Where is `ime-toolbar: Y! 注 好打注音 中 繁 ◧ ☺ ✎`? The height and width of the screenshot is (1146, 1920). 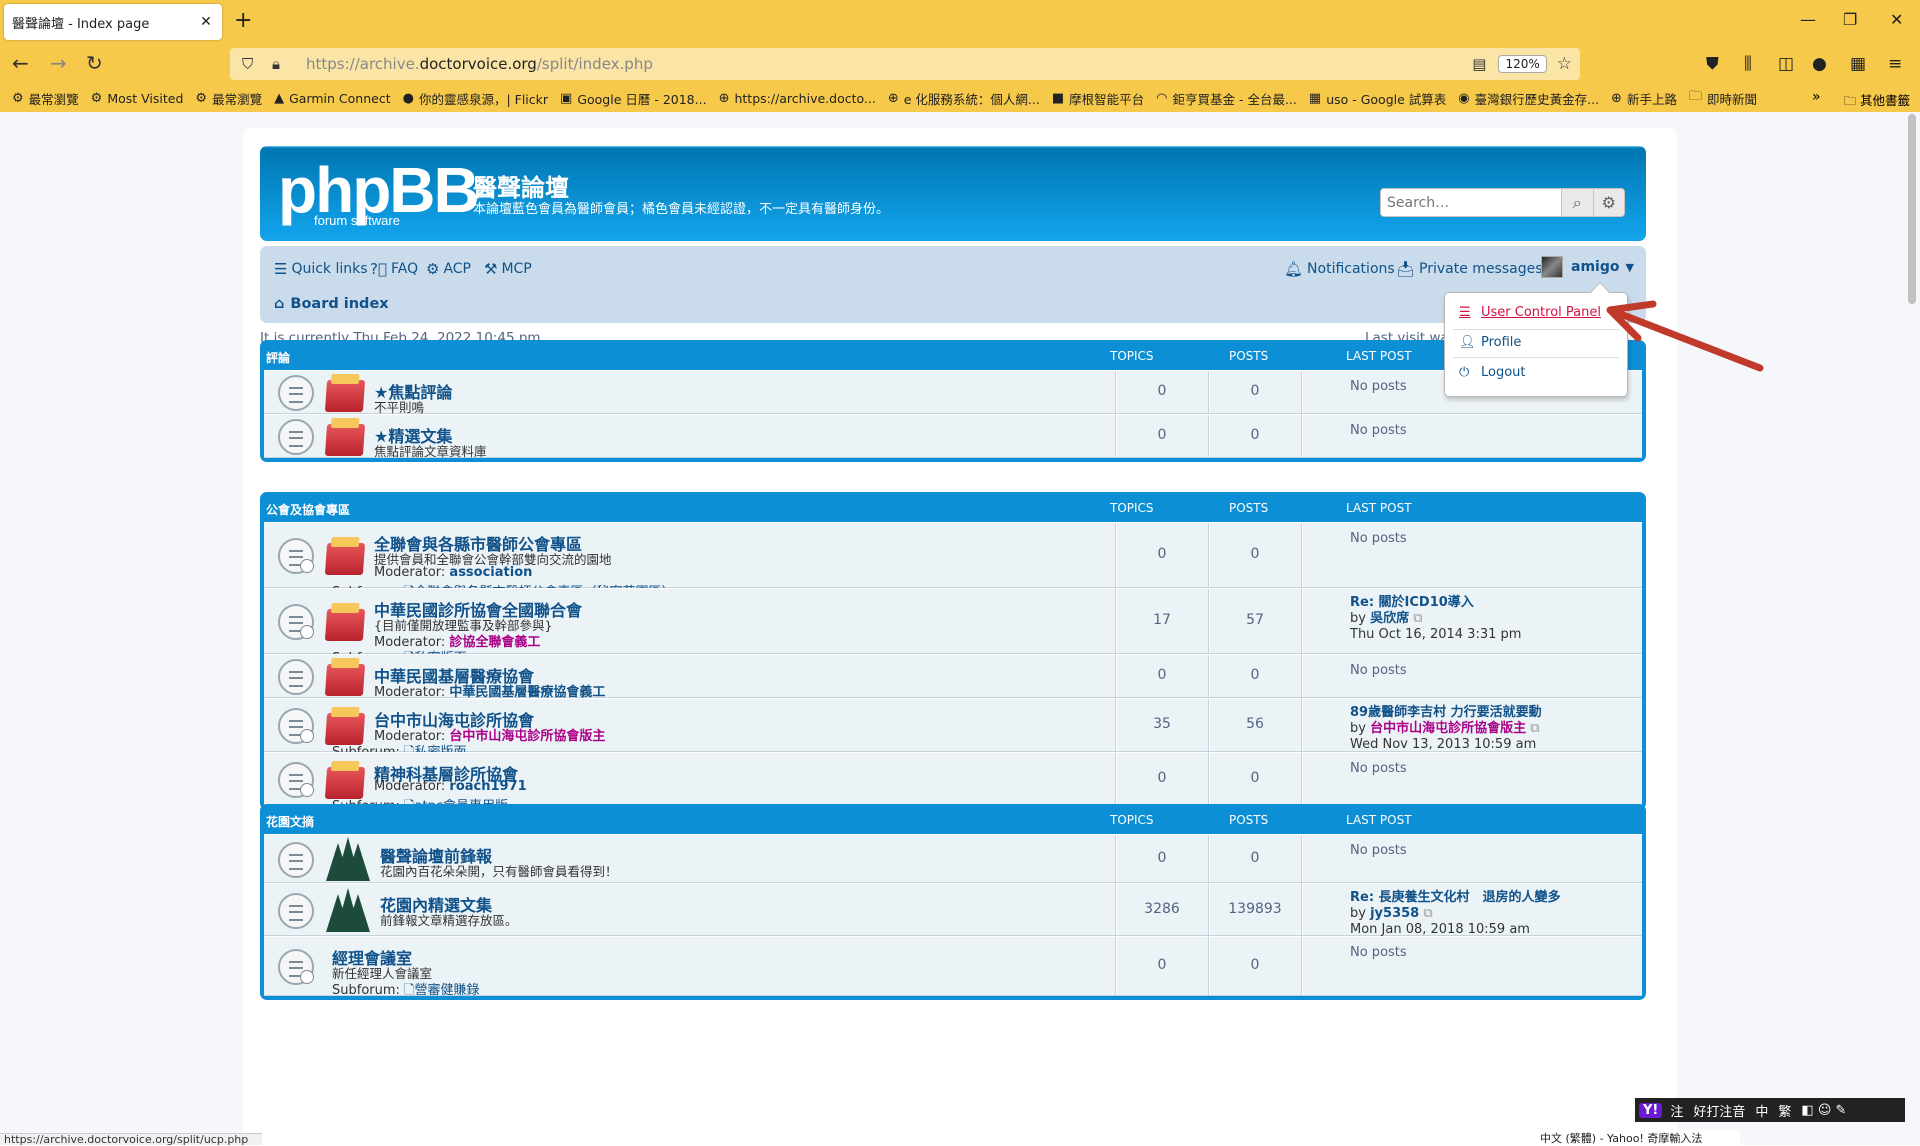 ime-toolbar: Y! 注 好打注音 中 繁 ◧ ☺ ✎ is located at coordinates (1770, 1110).